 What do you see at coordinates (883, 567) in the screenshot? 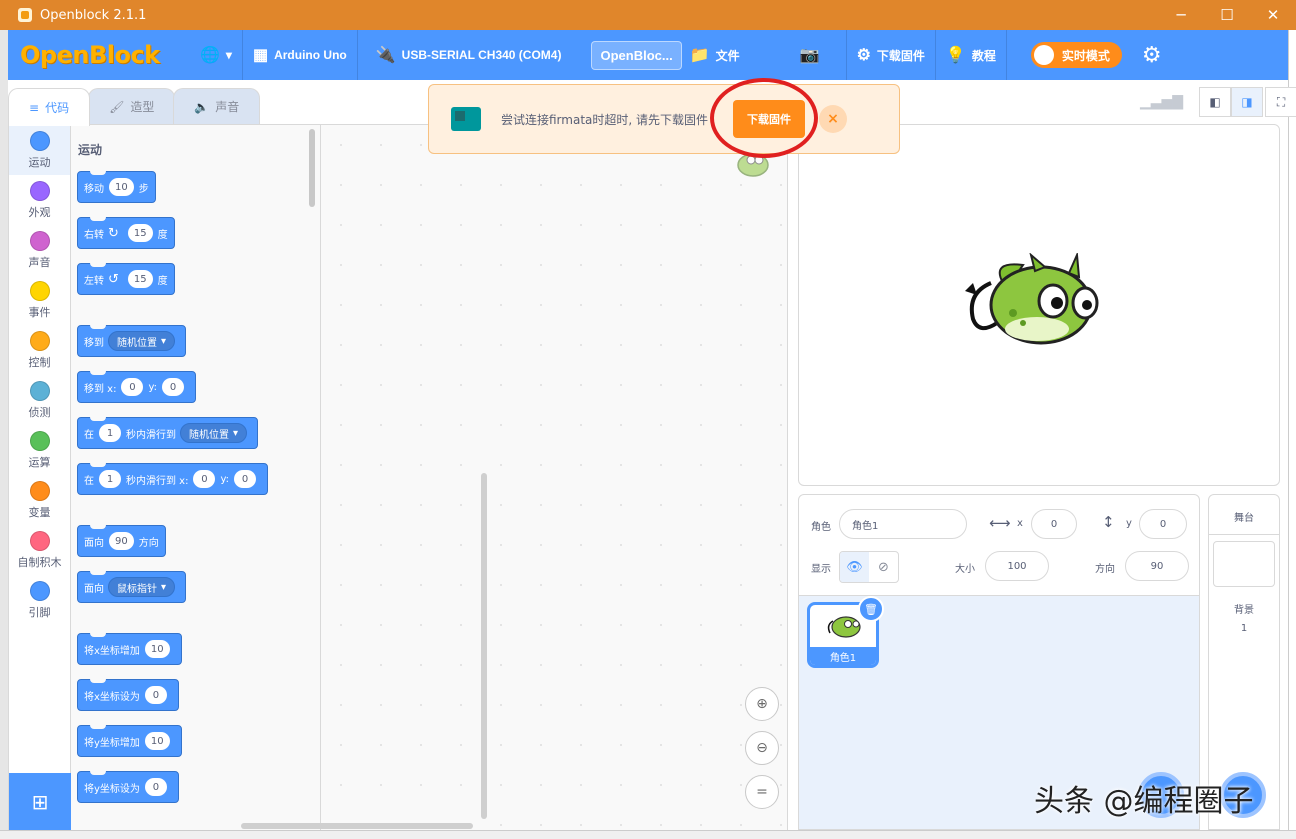
I see `hide-eye-icon: ⊘` at bounding box center [883, 567].